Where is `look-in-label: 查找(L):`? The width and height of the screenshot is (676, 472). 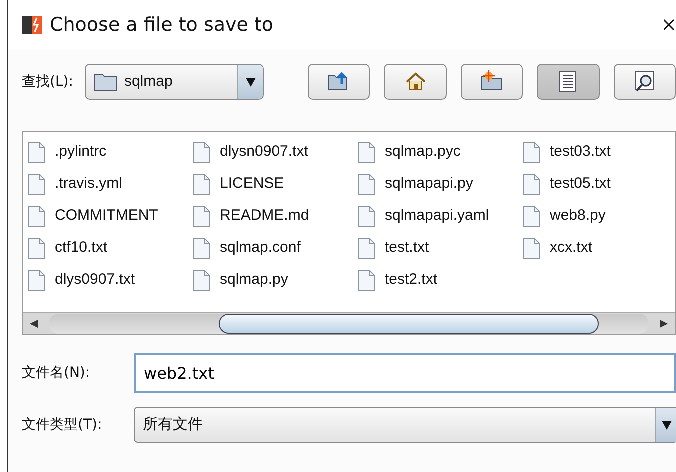
look-in-label: 查找(L): is located at coordinates (48, 82).